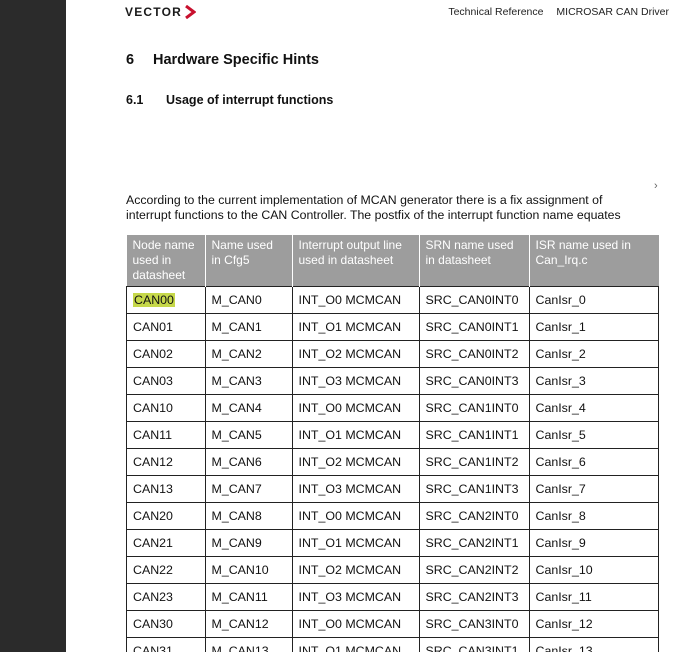 The image size is (691, 652). What do you see at coordinates (593, 489) in the screenshot?
I see `cell-isr-name: CanIsr_7` at bounding box center [593, 489].